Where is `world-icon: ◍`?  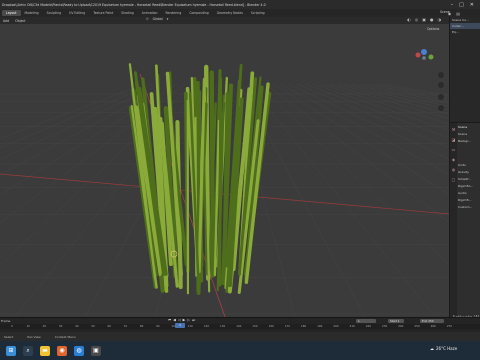
world-icon: ◍ is located at coordinates (454, 169).